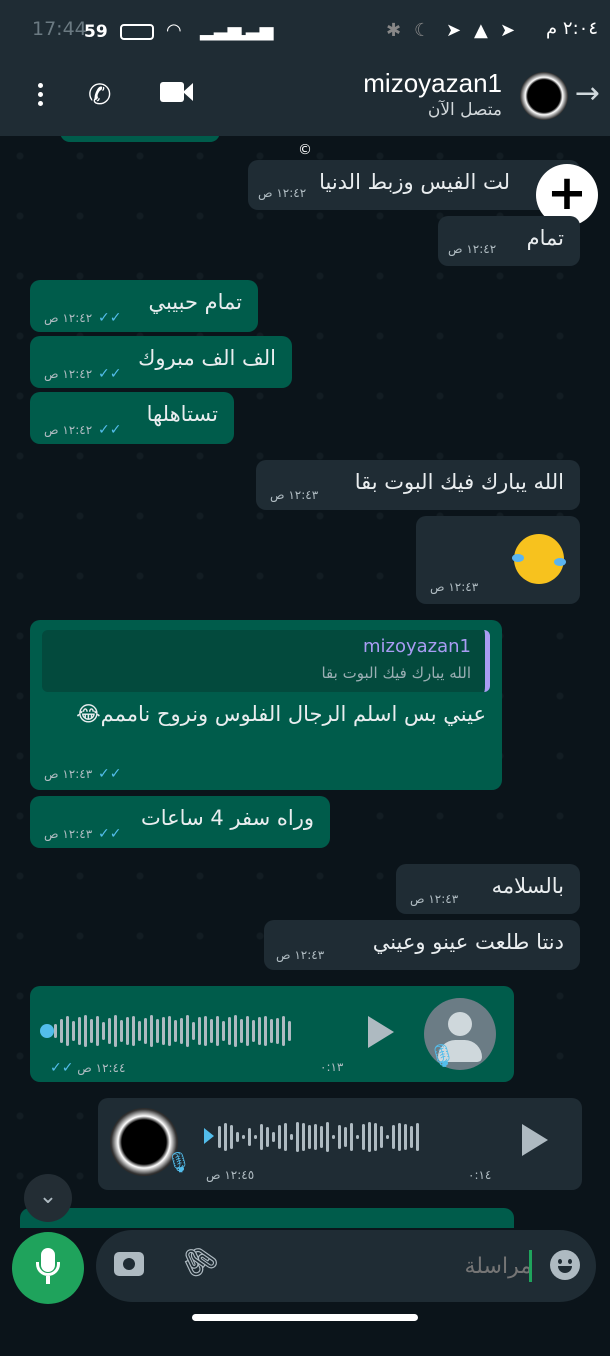 The height and width of the screenshot is (1356, 610). Describe the element at coordinates (195, 302) in the screenshot. I see `message-text: تمام حبيبي` at that location.